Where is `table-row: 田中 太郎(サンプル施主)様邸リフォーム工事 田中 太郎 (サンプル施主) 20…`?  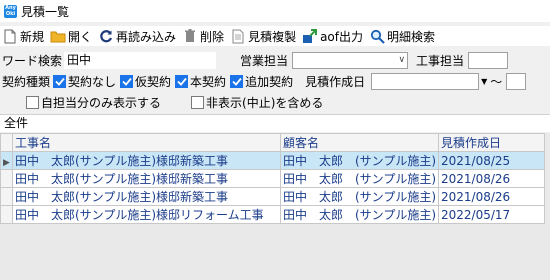 table-row: 田中 太郎(サンプル施主)様邸リフォーム工事 田中 太郎 (サンプル施主) 20… is located at coordinates (273, 214).